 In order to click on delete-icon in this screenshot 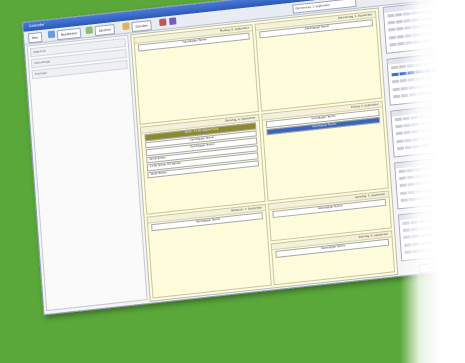, I will do `click(89, 30)`.